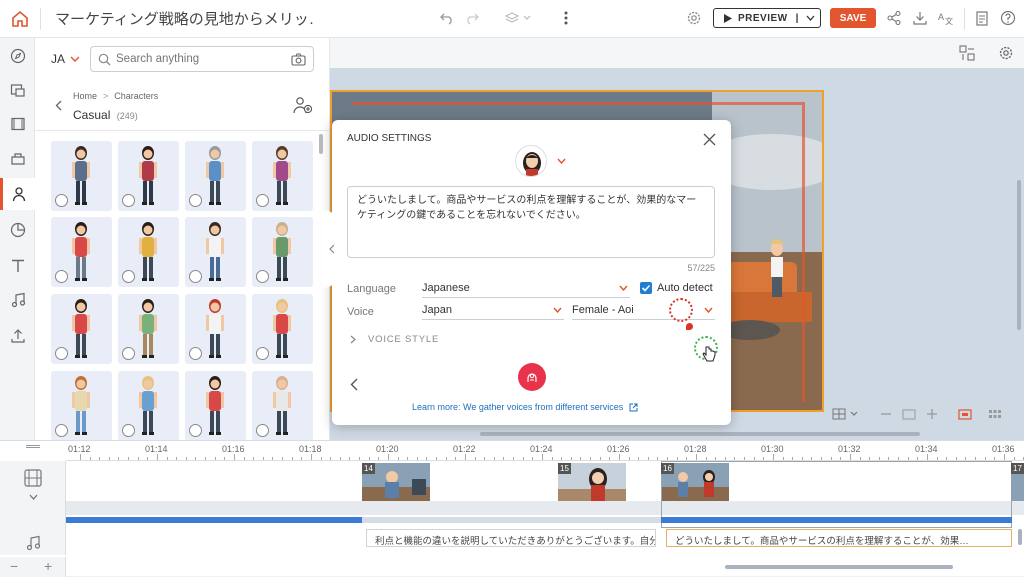 This screenshot has height=577, width=1024. I want to click on zoom-out-icon, so click(886, 414).